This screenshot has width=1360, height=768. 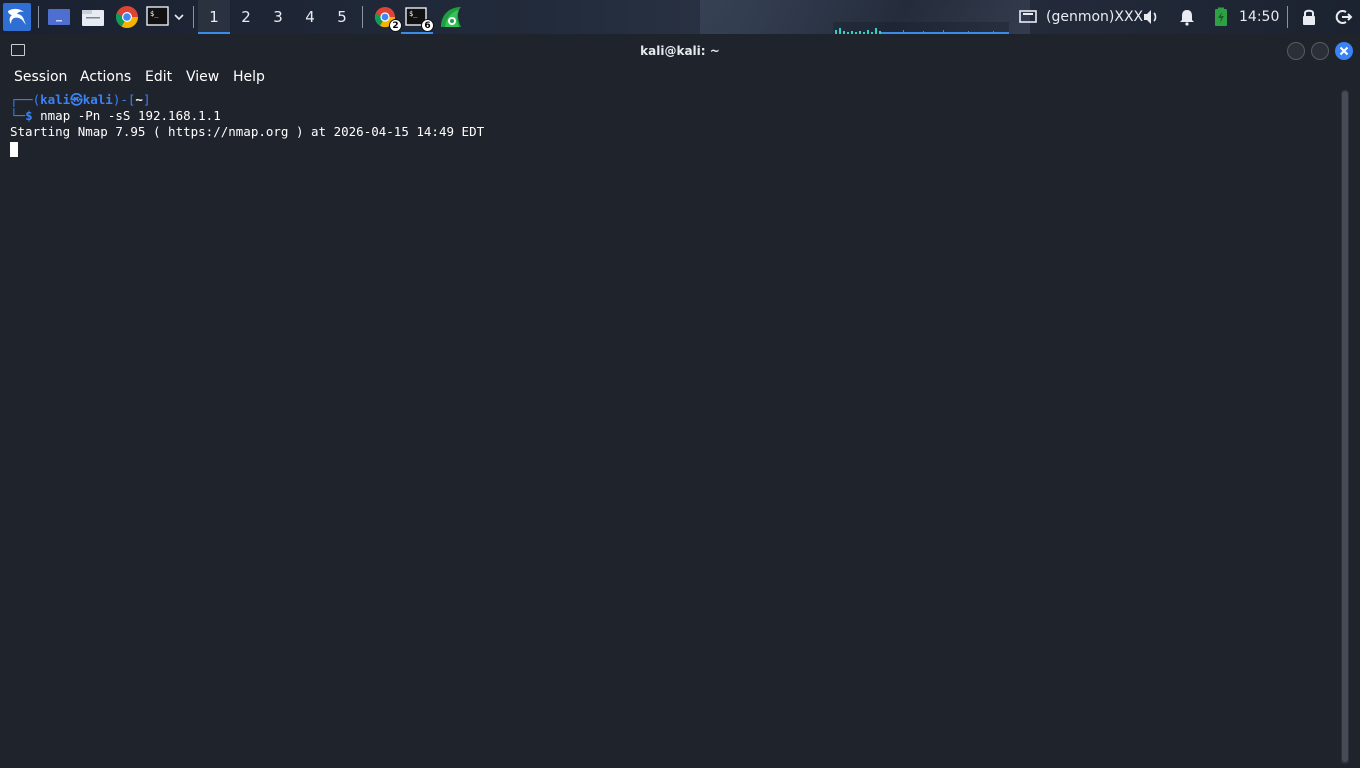 I want to click on window-titlebar: kali@kali: ~, so click(x=680, y=51).